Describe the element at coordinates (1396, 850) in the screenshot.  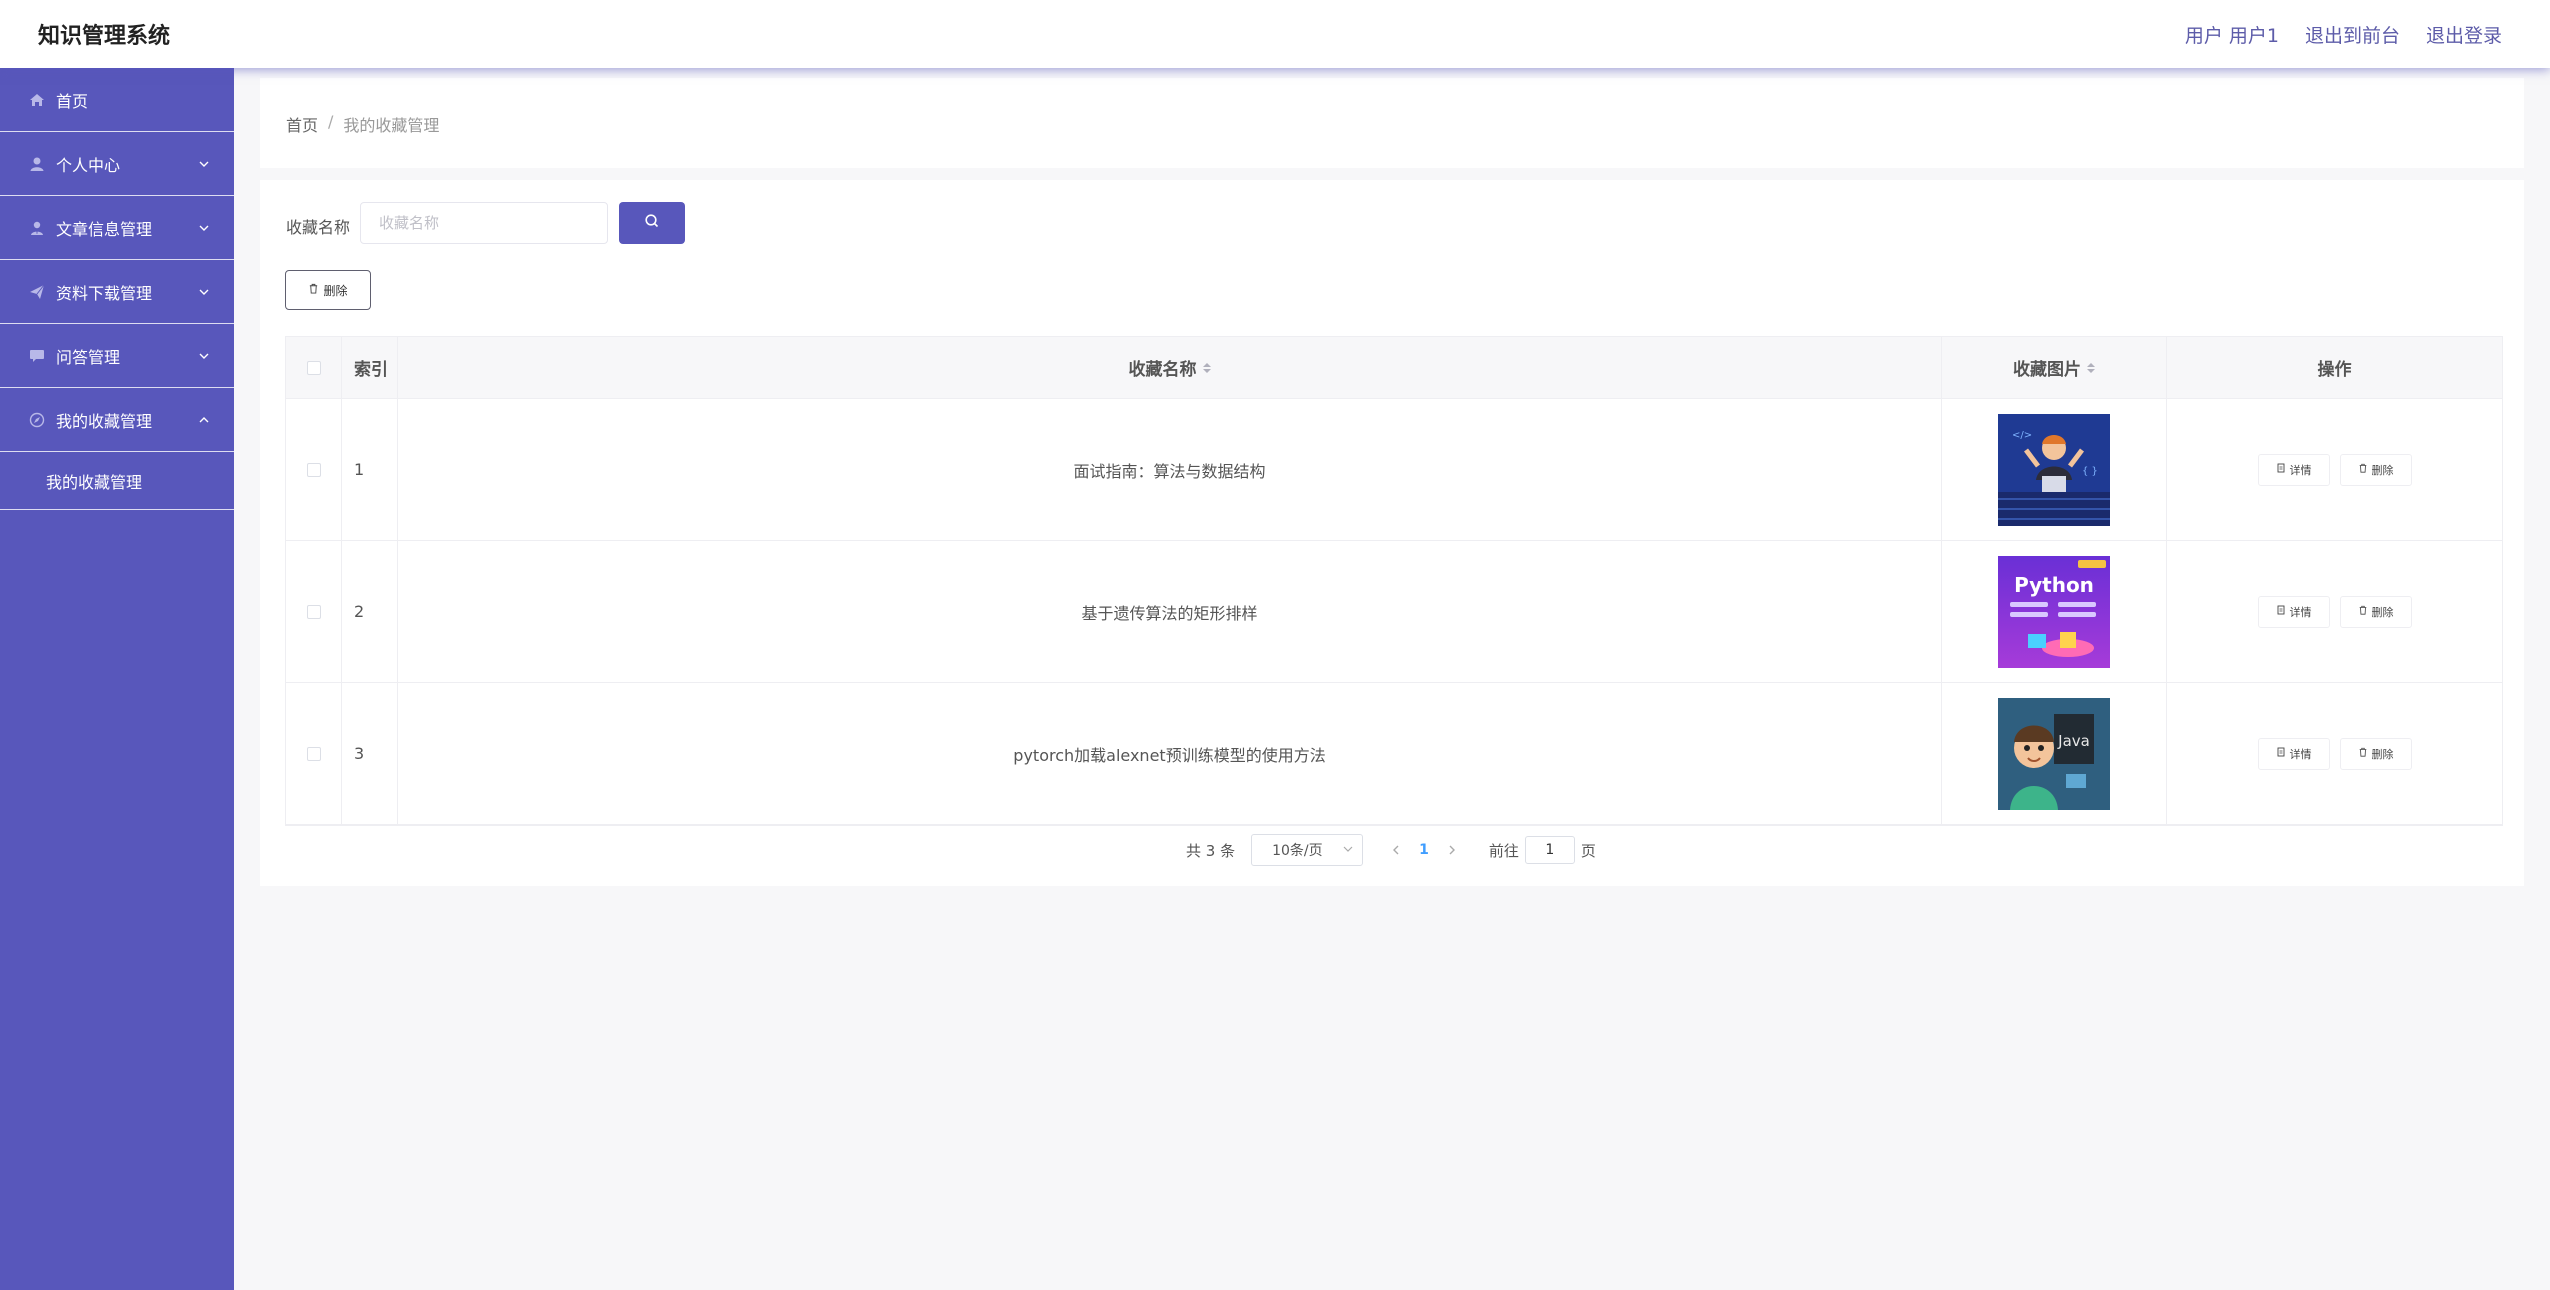
I see `prev-page-button` at that location.